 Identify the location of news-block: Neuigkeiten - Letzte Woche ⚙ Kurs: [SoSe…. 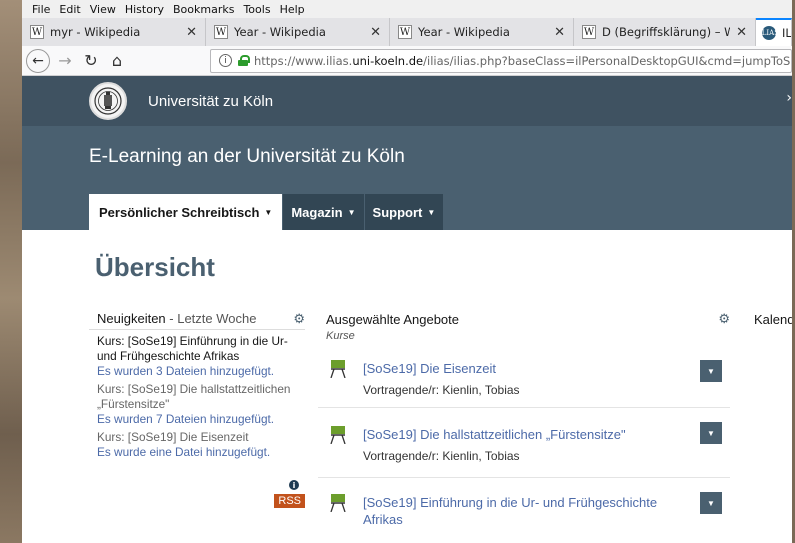
(197, 408).